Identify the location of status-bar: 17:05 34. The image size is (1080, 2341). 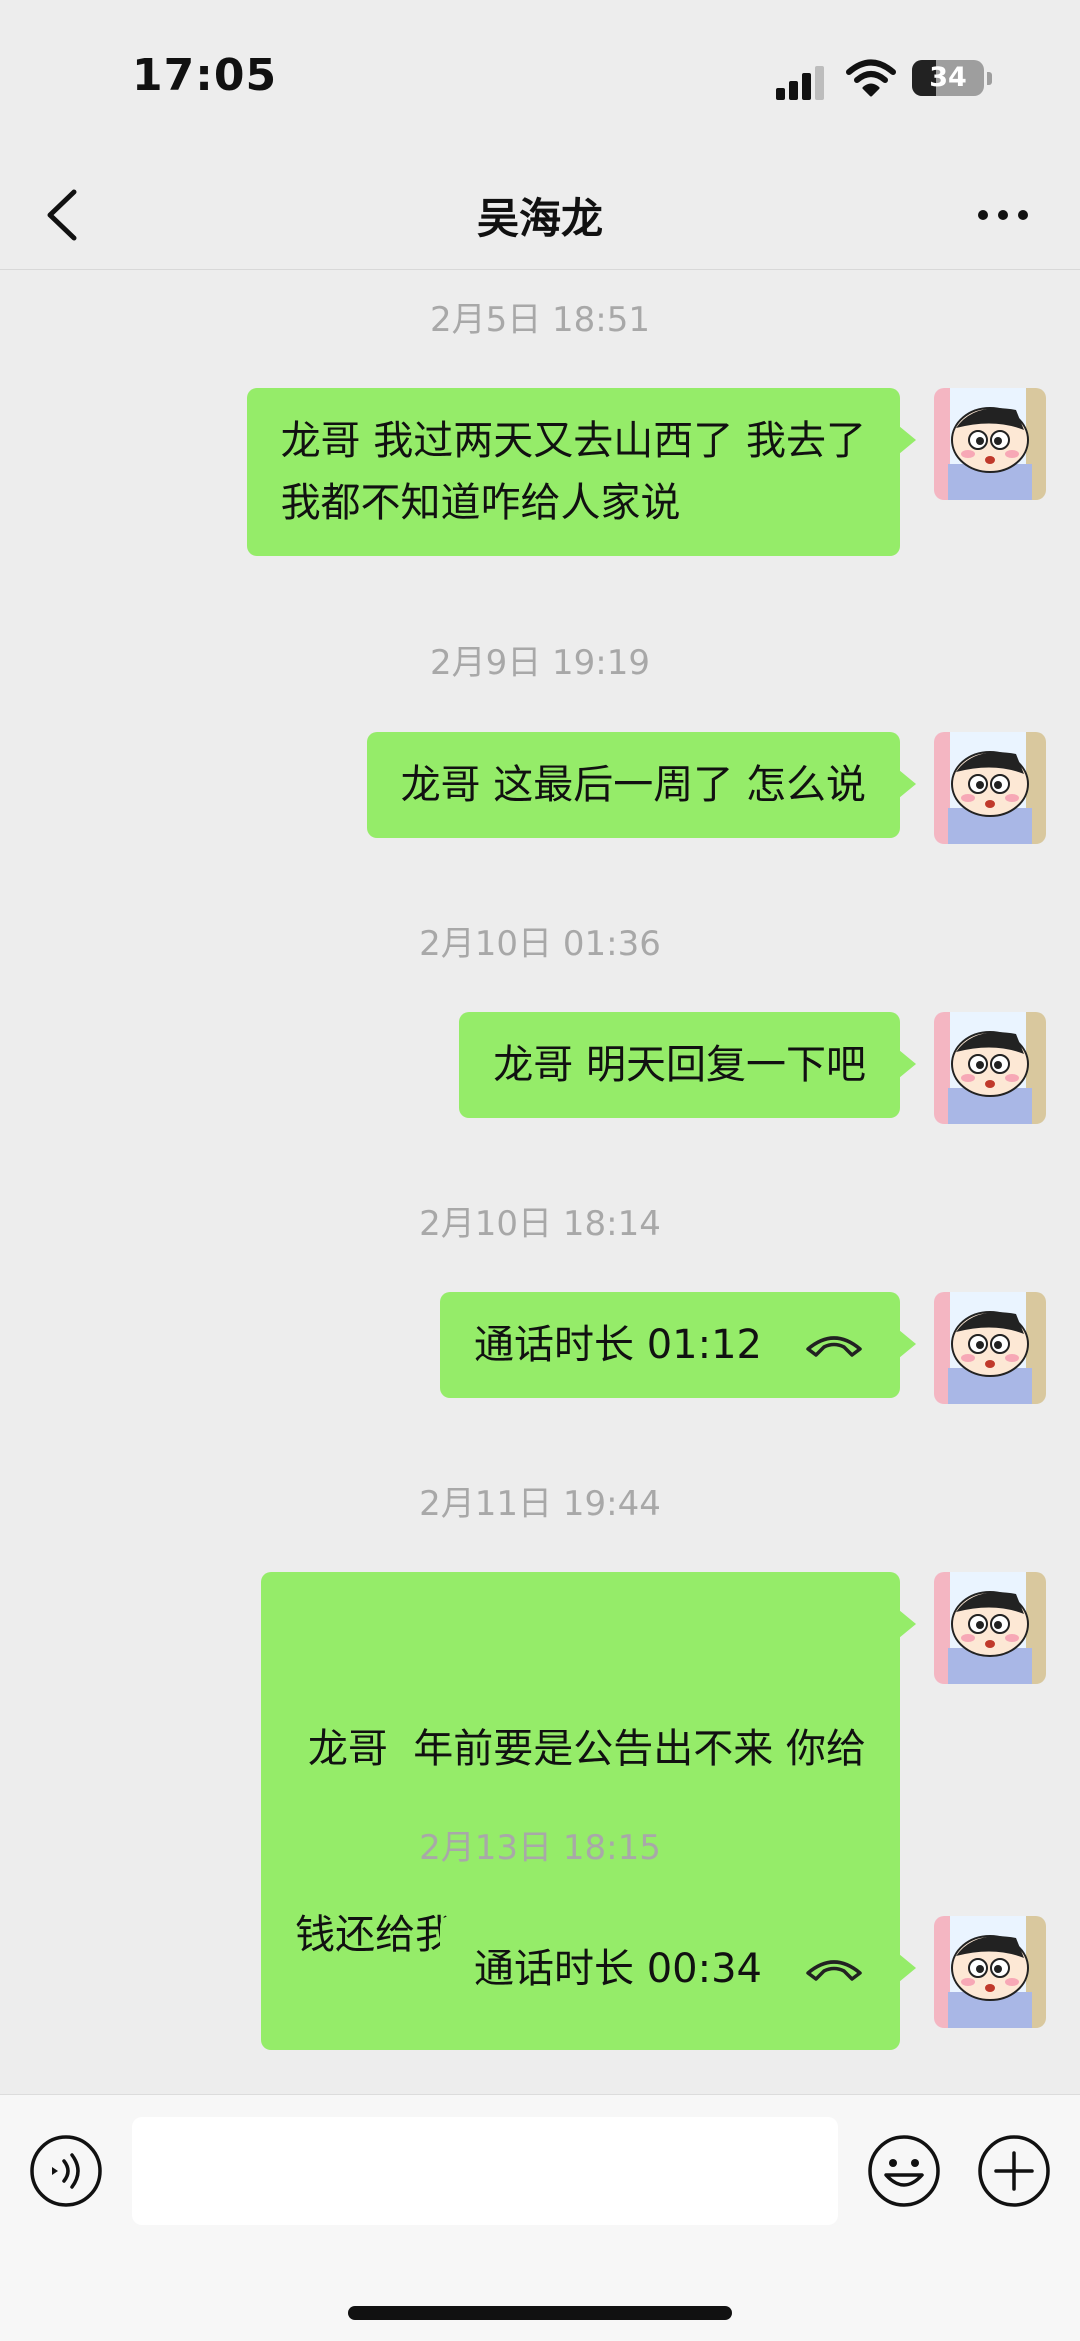
(540, 80).